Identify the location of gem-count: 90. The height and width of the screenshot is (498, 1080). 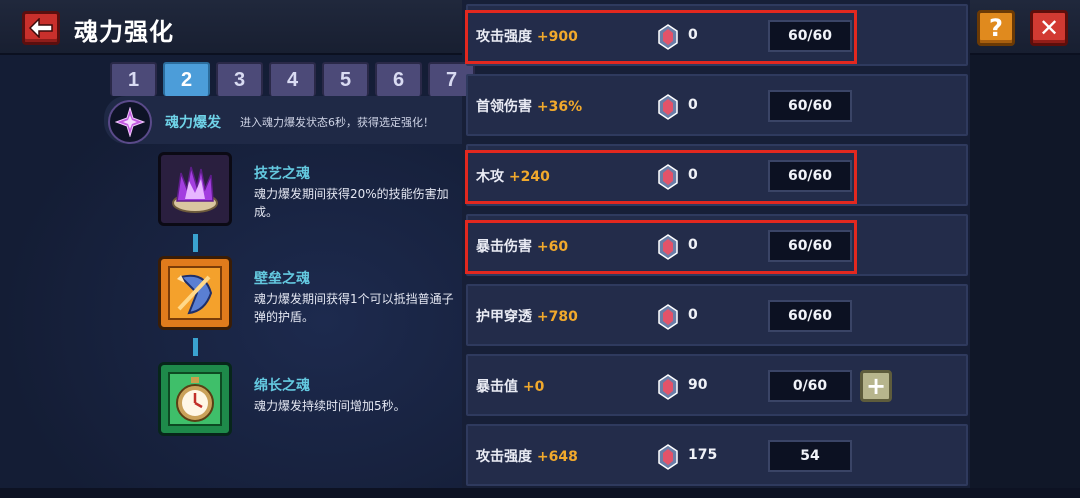
(698, 385).